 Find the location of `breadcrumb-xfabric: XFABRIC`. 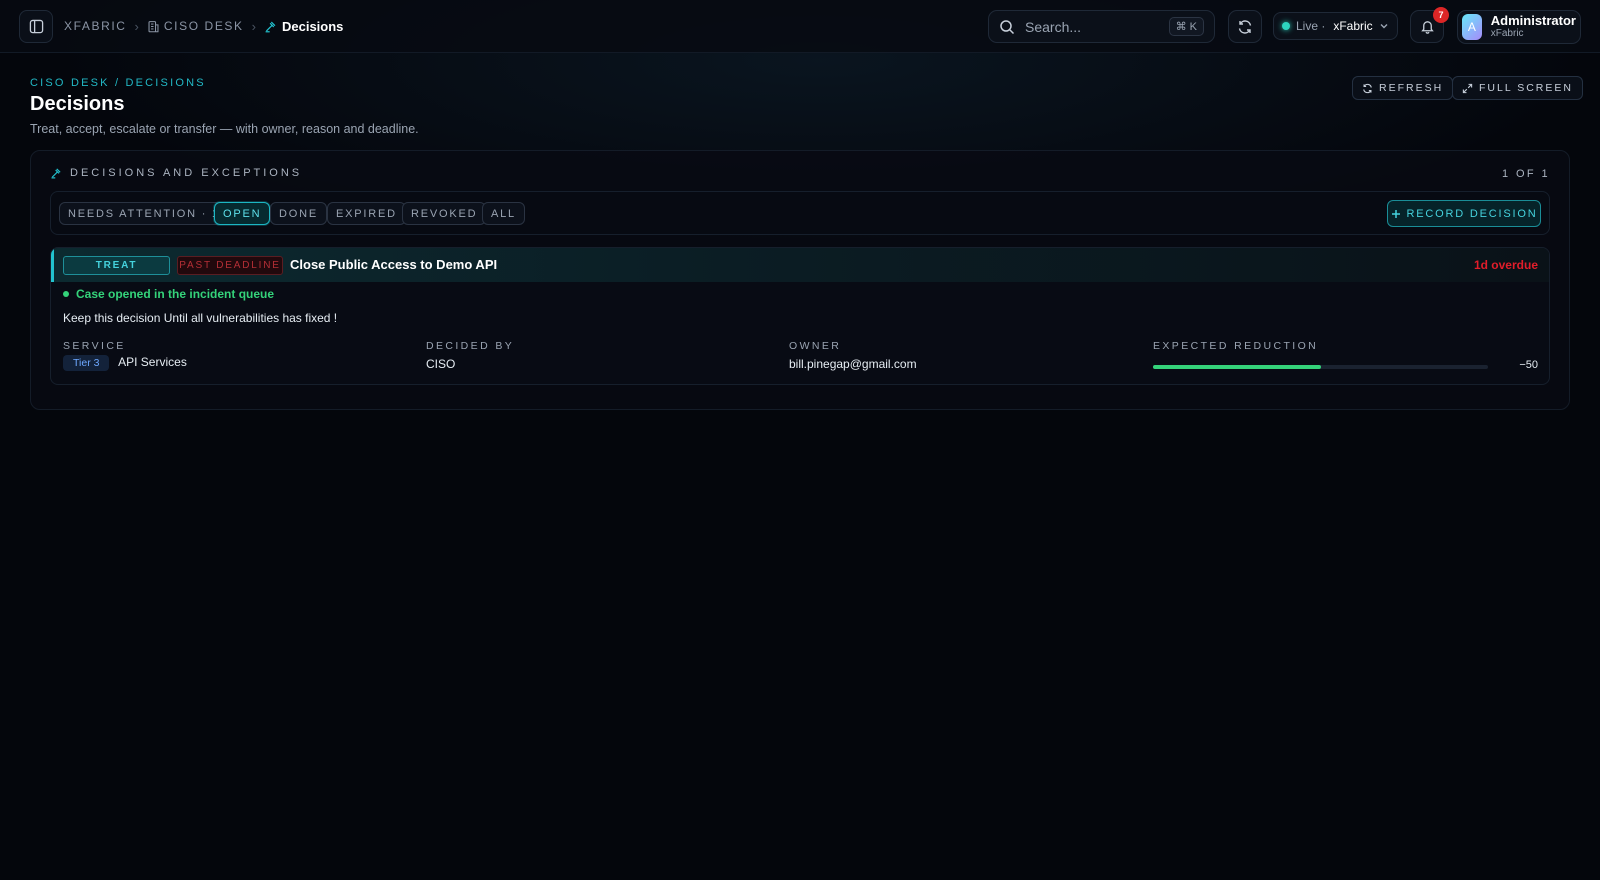

breadcrumb-xfabric: XFABRIC is located at coordinates (95, 26).